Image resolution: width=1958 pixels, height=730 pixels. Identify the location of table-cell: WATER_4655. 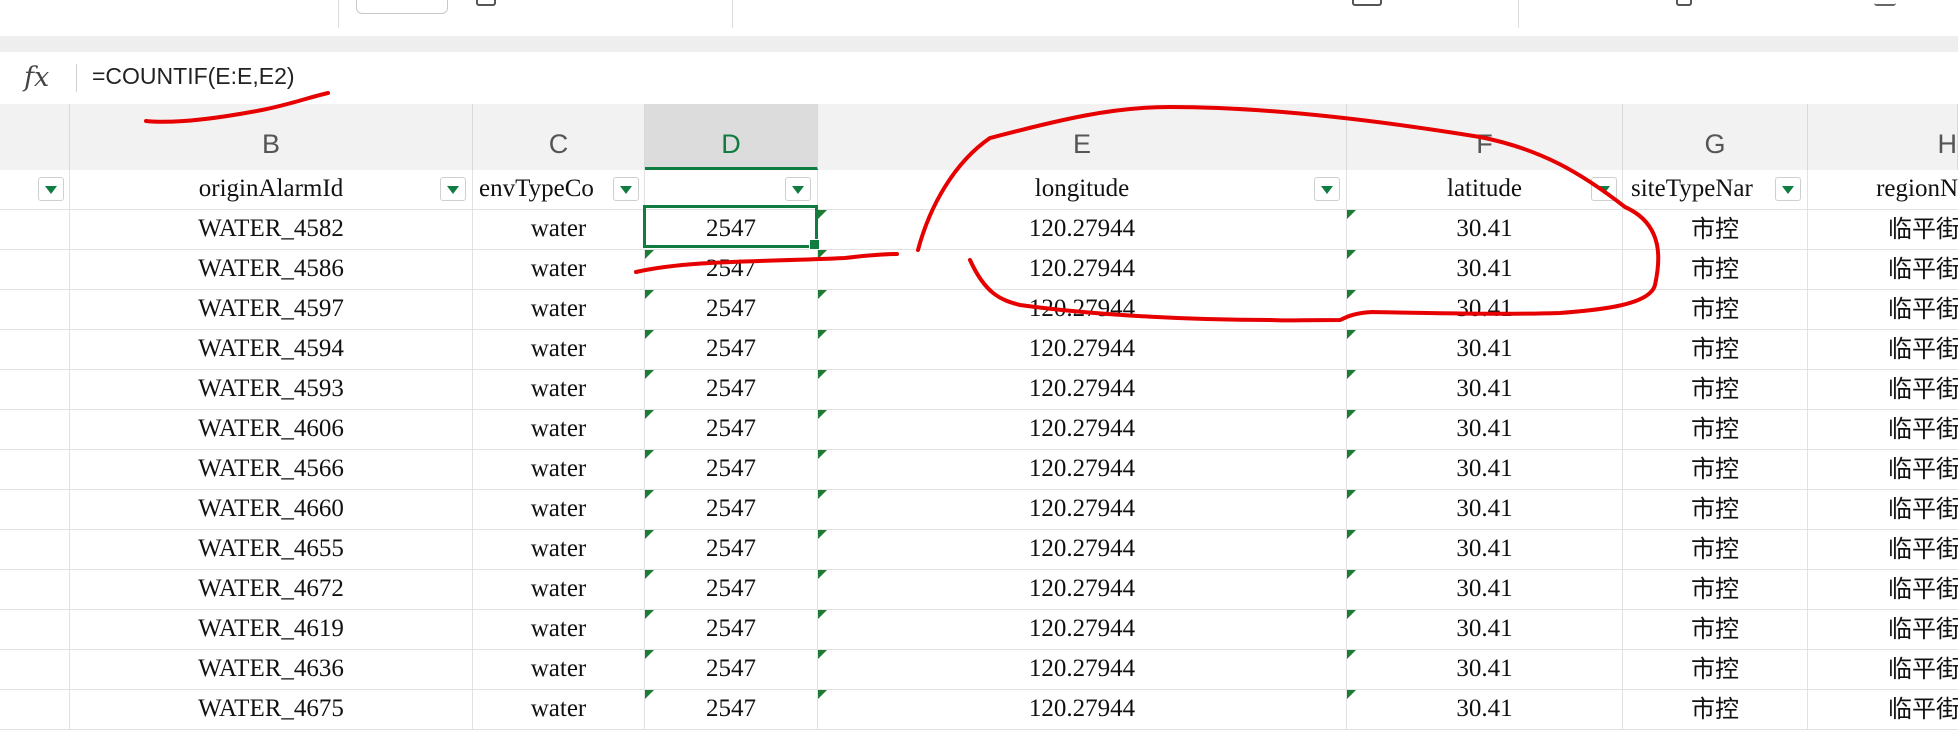
(271, 549).